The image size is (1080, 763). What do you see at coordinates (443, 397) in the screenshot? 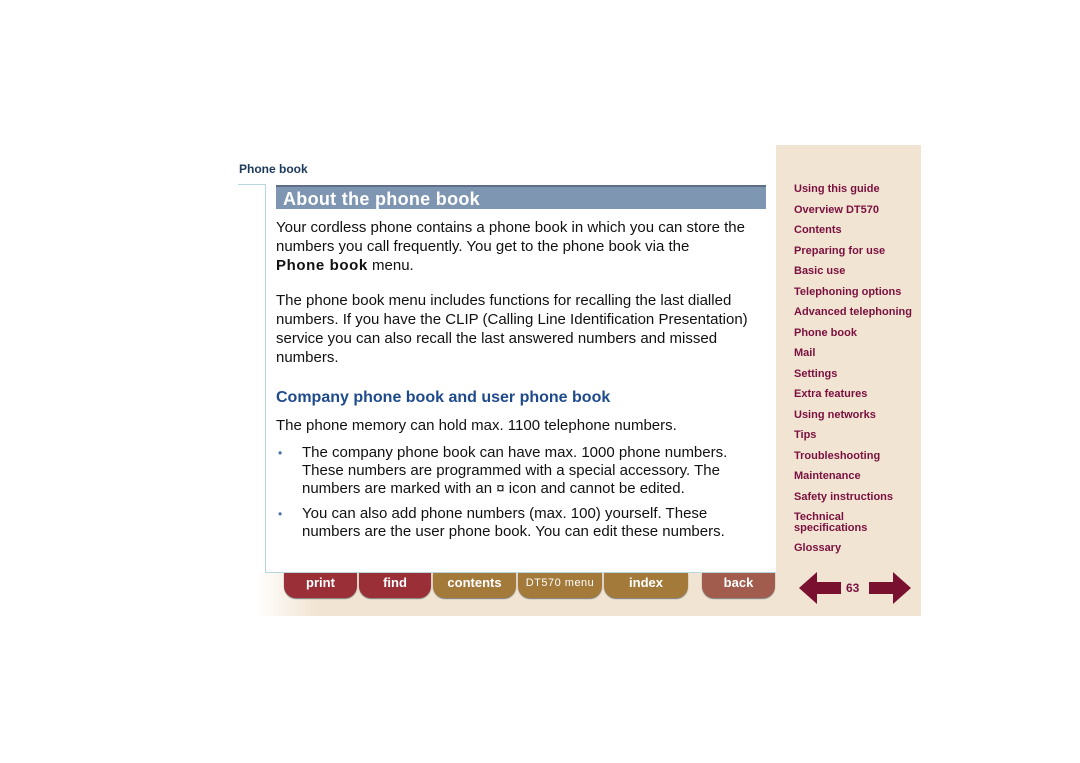
I see `subheading: Company phone book and user phone book` at bounding box center [443, 397].